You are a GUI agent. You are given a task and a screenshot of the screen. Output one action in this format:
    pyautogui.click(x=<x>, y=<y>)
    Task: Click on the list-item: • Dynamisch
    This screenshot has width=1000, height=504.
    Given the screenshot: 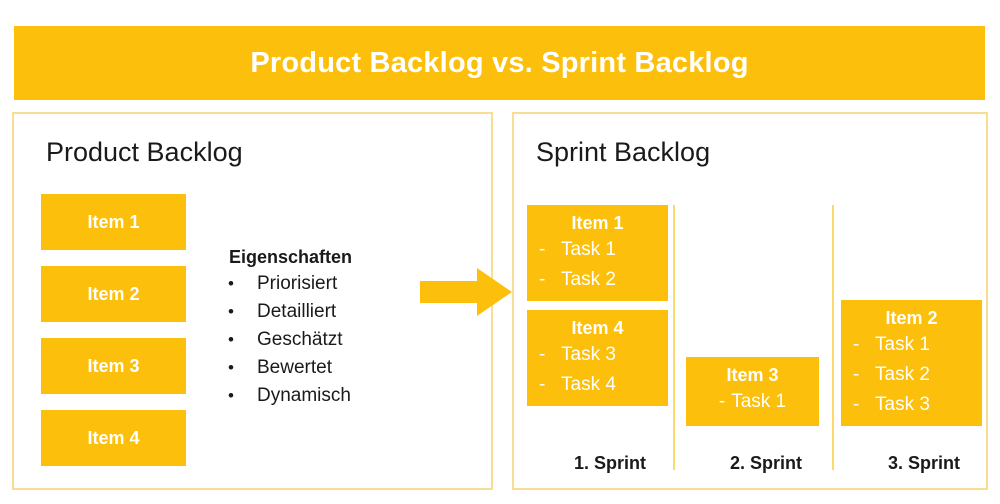 What is the action you would take?
    pyautogui.click(x=334, y=396)
    